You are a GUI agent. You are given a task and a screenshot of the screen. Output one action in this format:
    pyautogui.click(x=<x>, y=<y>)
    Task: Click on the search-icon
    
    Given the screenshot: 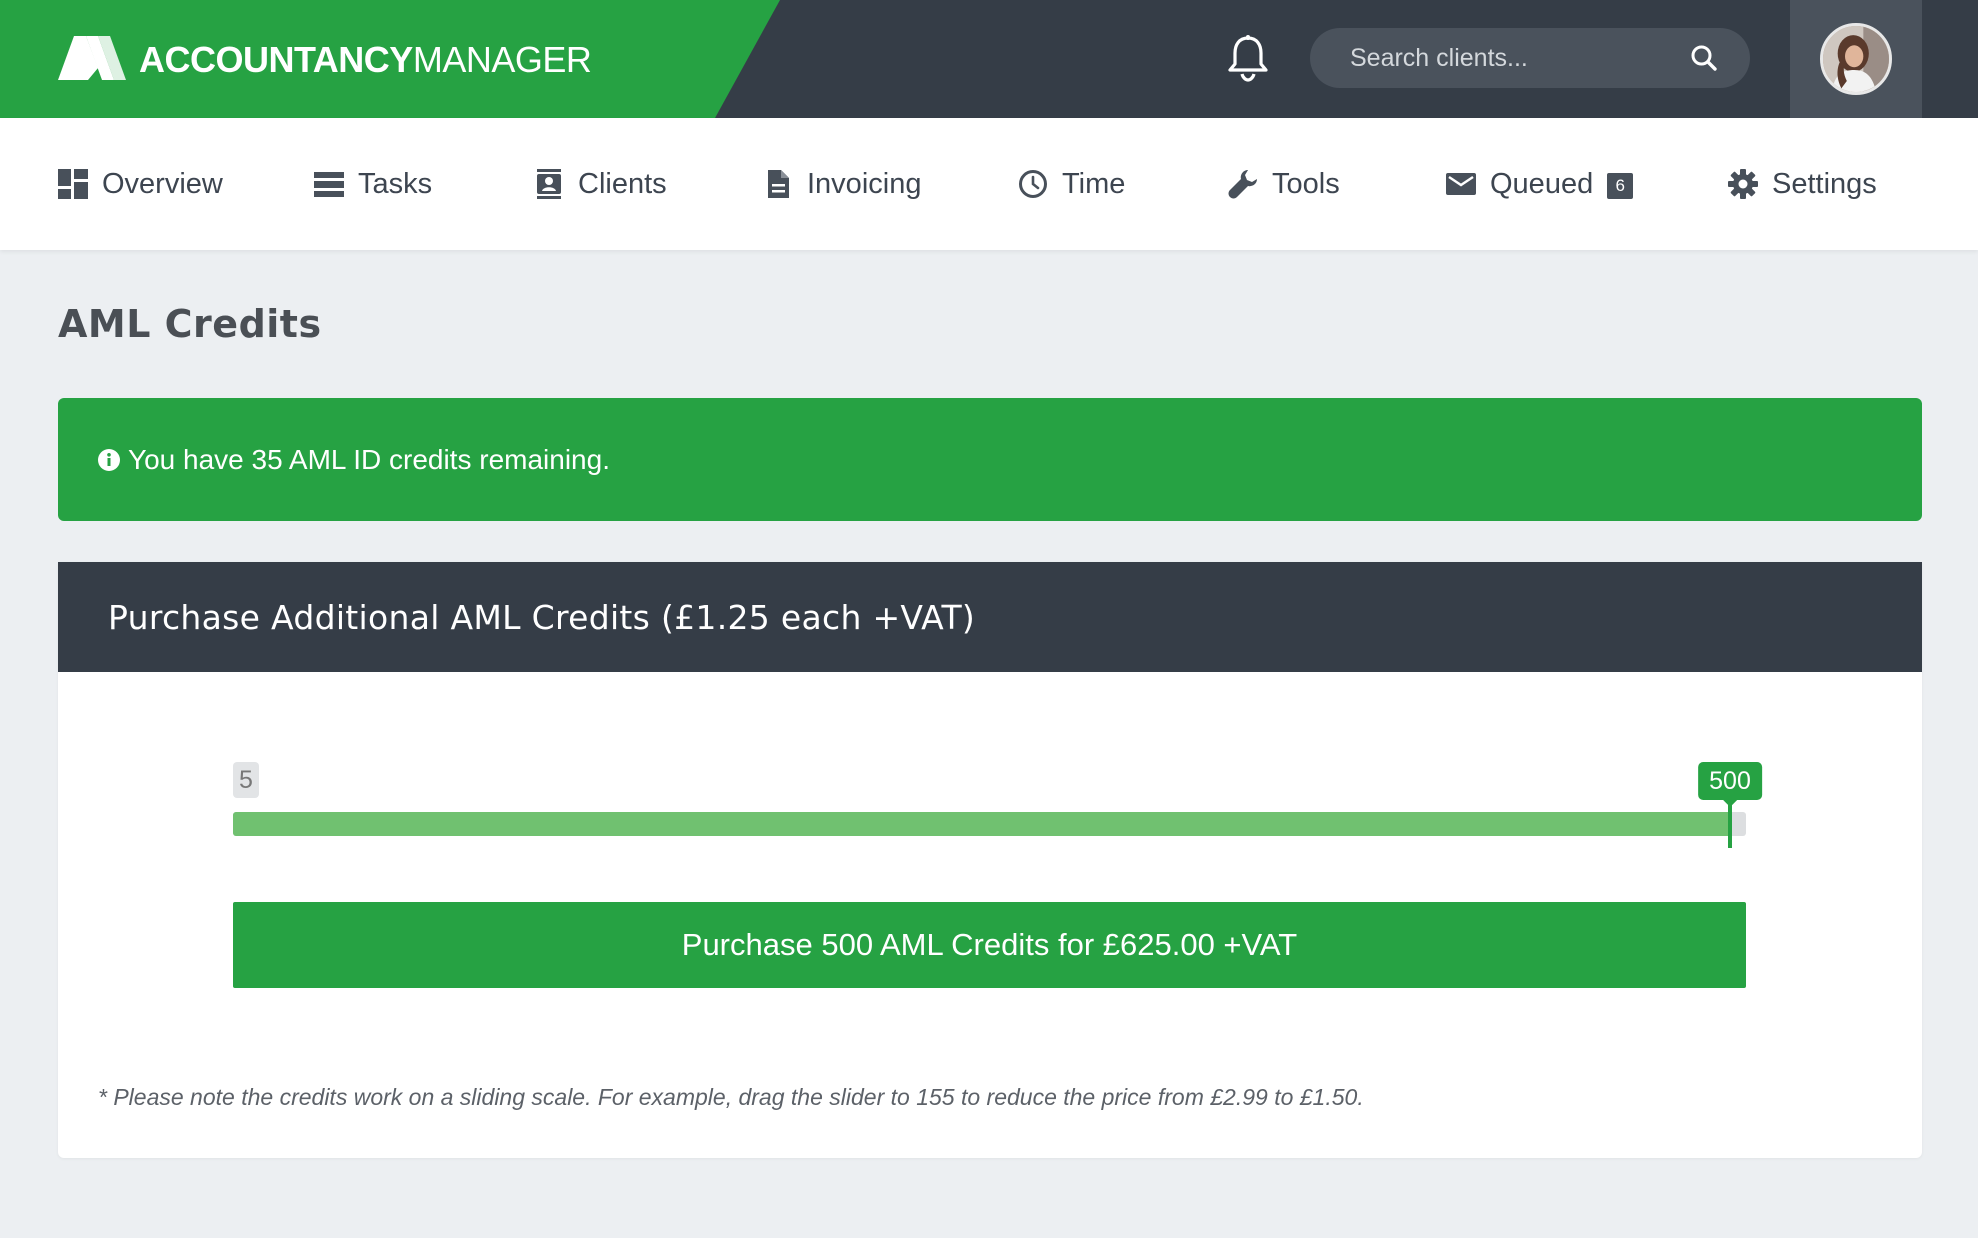 What is the action you would take?
    pyautogui.click(x=1704, y=58)
    